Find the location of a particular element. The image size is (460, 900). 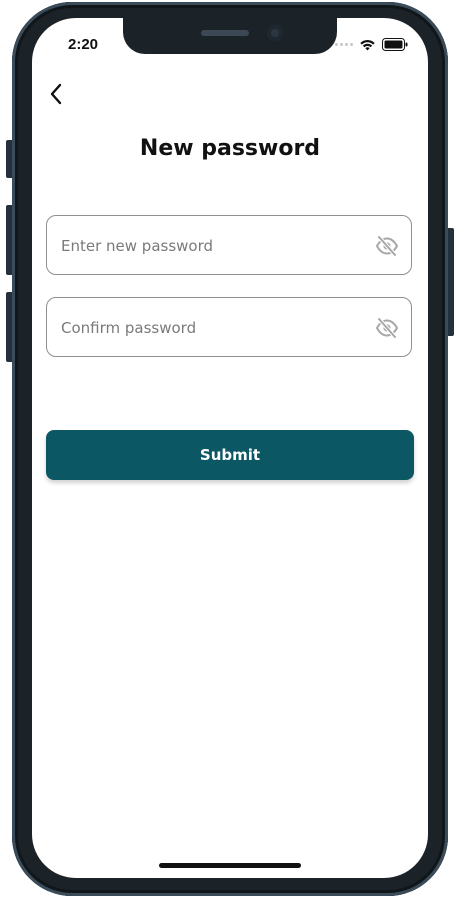

signal-icon is located at coordinates (344, 44).